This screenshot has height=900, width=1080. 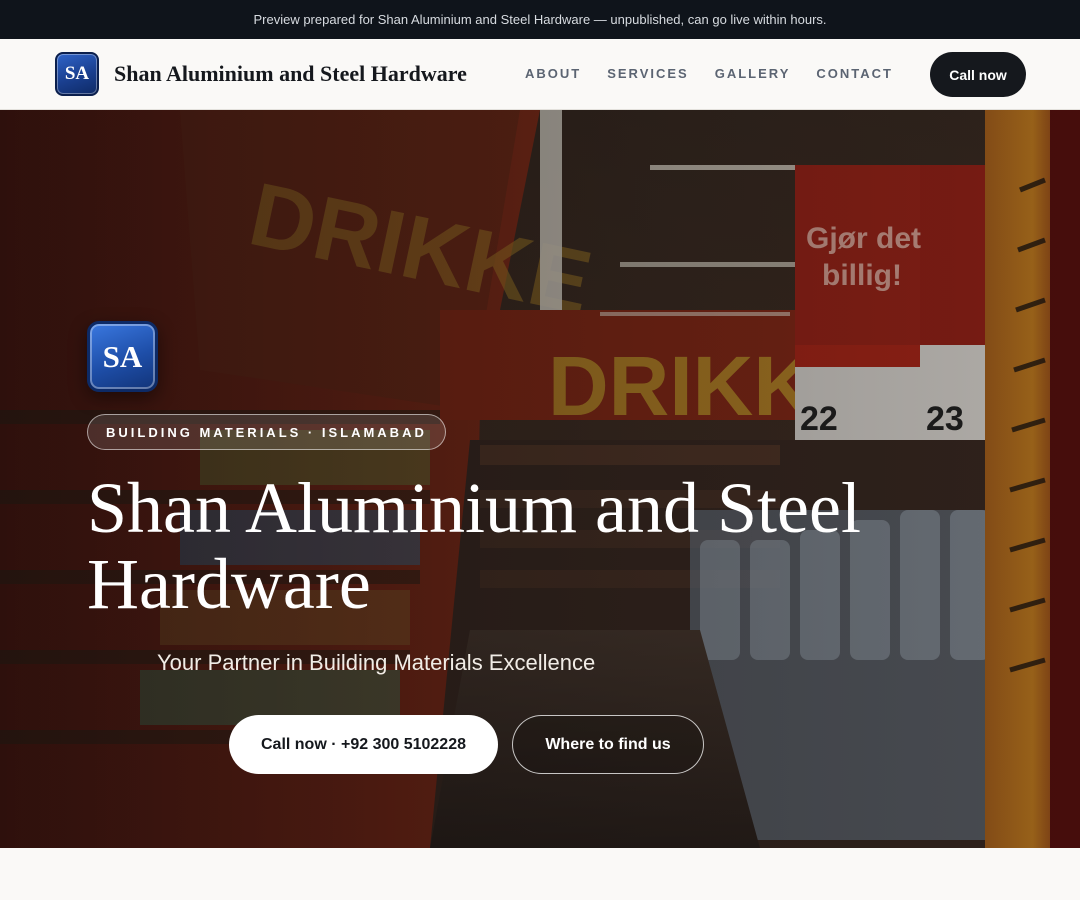 What do you see at coordinates (474, 546) in the screenshot?
I see `hero-title: Shan Aluminium and Steel Hardware` at bounding box center [474, 546].